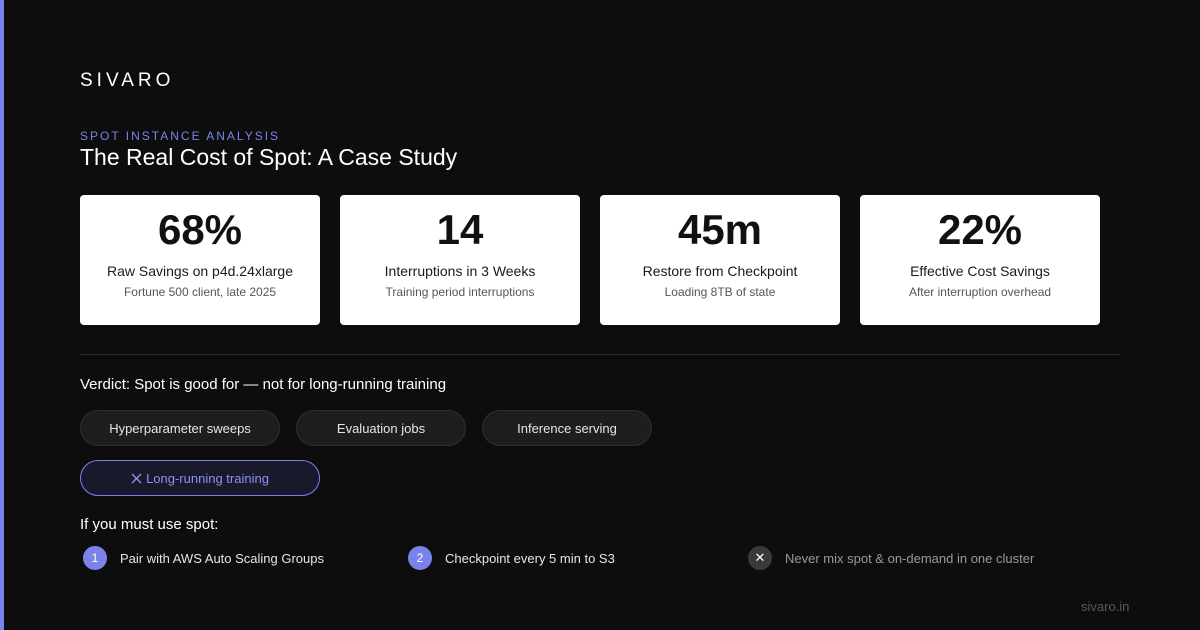 This screenshot has height=630, width=1200. I want to click on stat-value: 45m, so click(720, 229).